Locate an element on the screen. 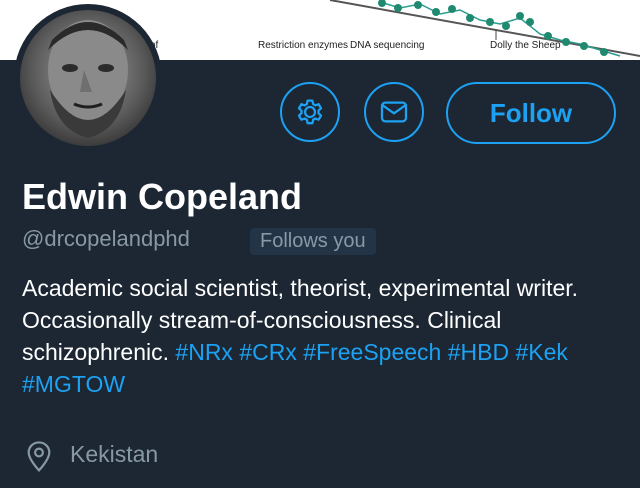 The height and width of the screenshot is (488, 640). hashtag-link: #NRx is located at coordinates (204, 352).